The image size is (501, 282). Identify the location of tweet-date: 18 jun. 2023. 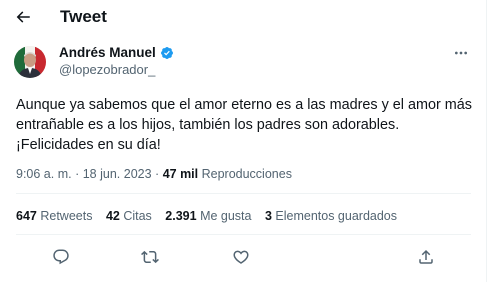
(117, 174).